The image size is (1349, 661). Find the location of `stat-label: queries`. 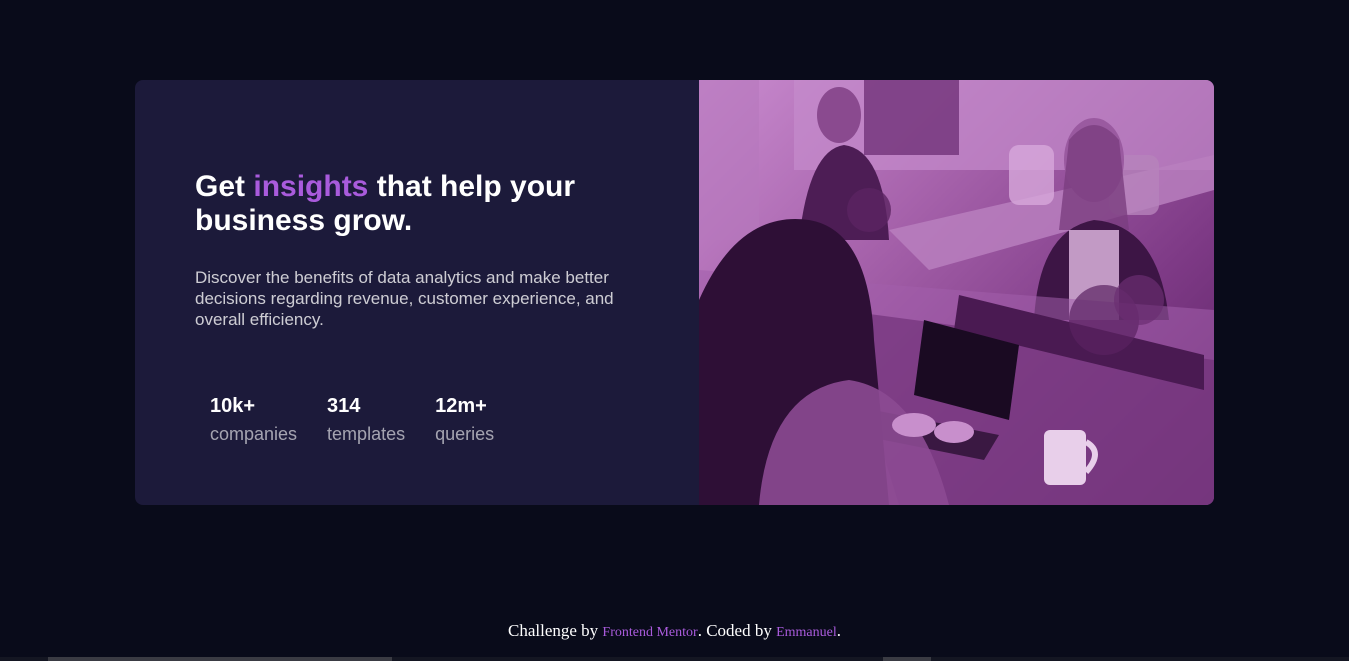

stat-label: queries is located at coordinates (465, 434).